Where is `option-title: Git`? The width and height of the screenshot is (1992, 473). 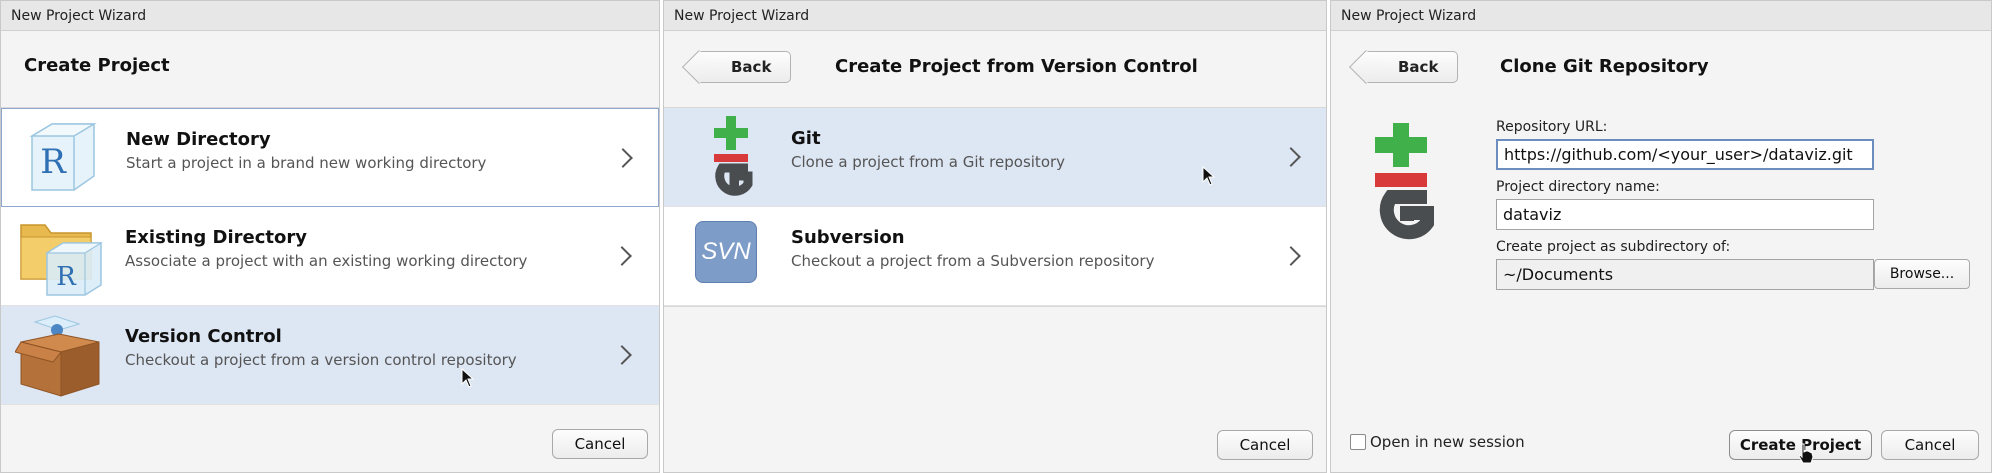
option-title: Git is located at coordinates (806, 138).